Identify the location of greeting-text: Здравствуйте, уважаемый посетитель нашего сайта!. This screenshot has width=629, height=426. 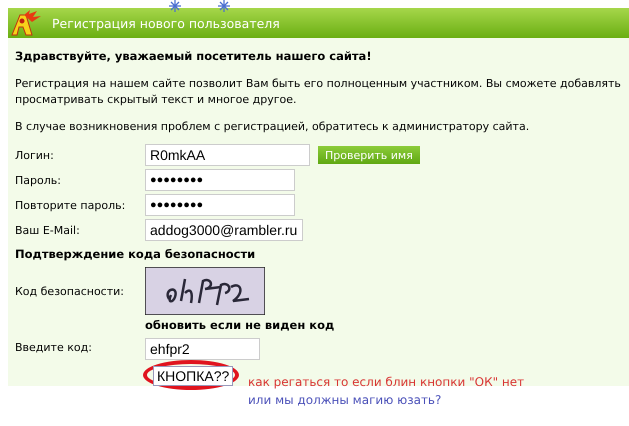
(194, 56).